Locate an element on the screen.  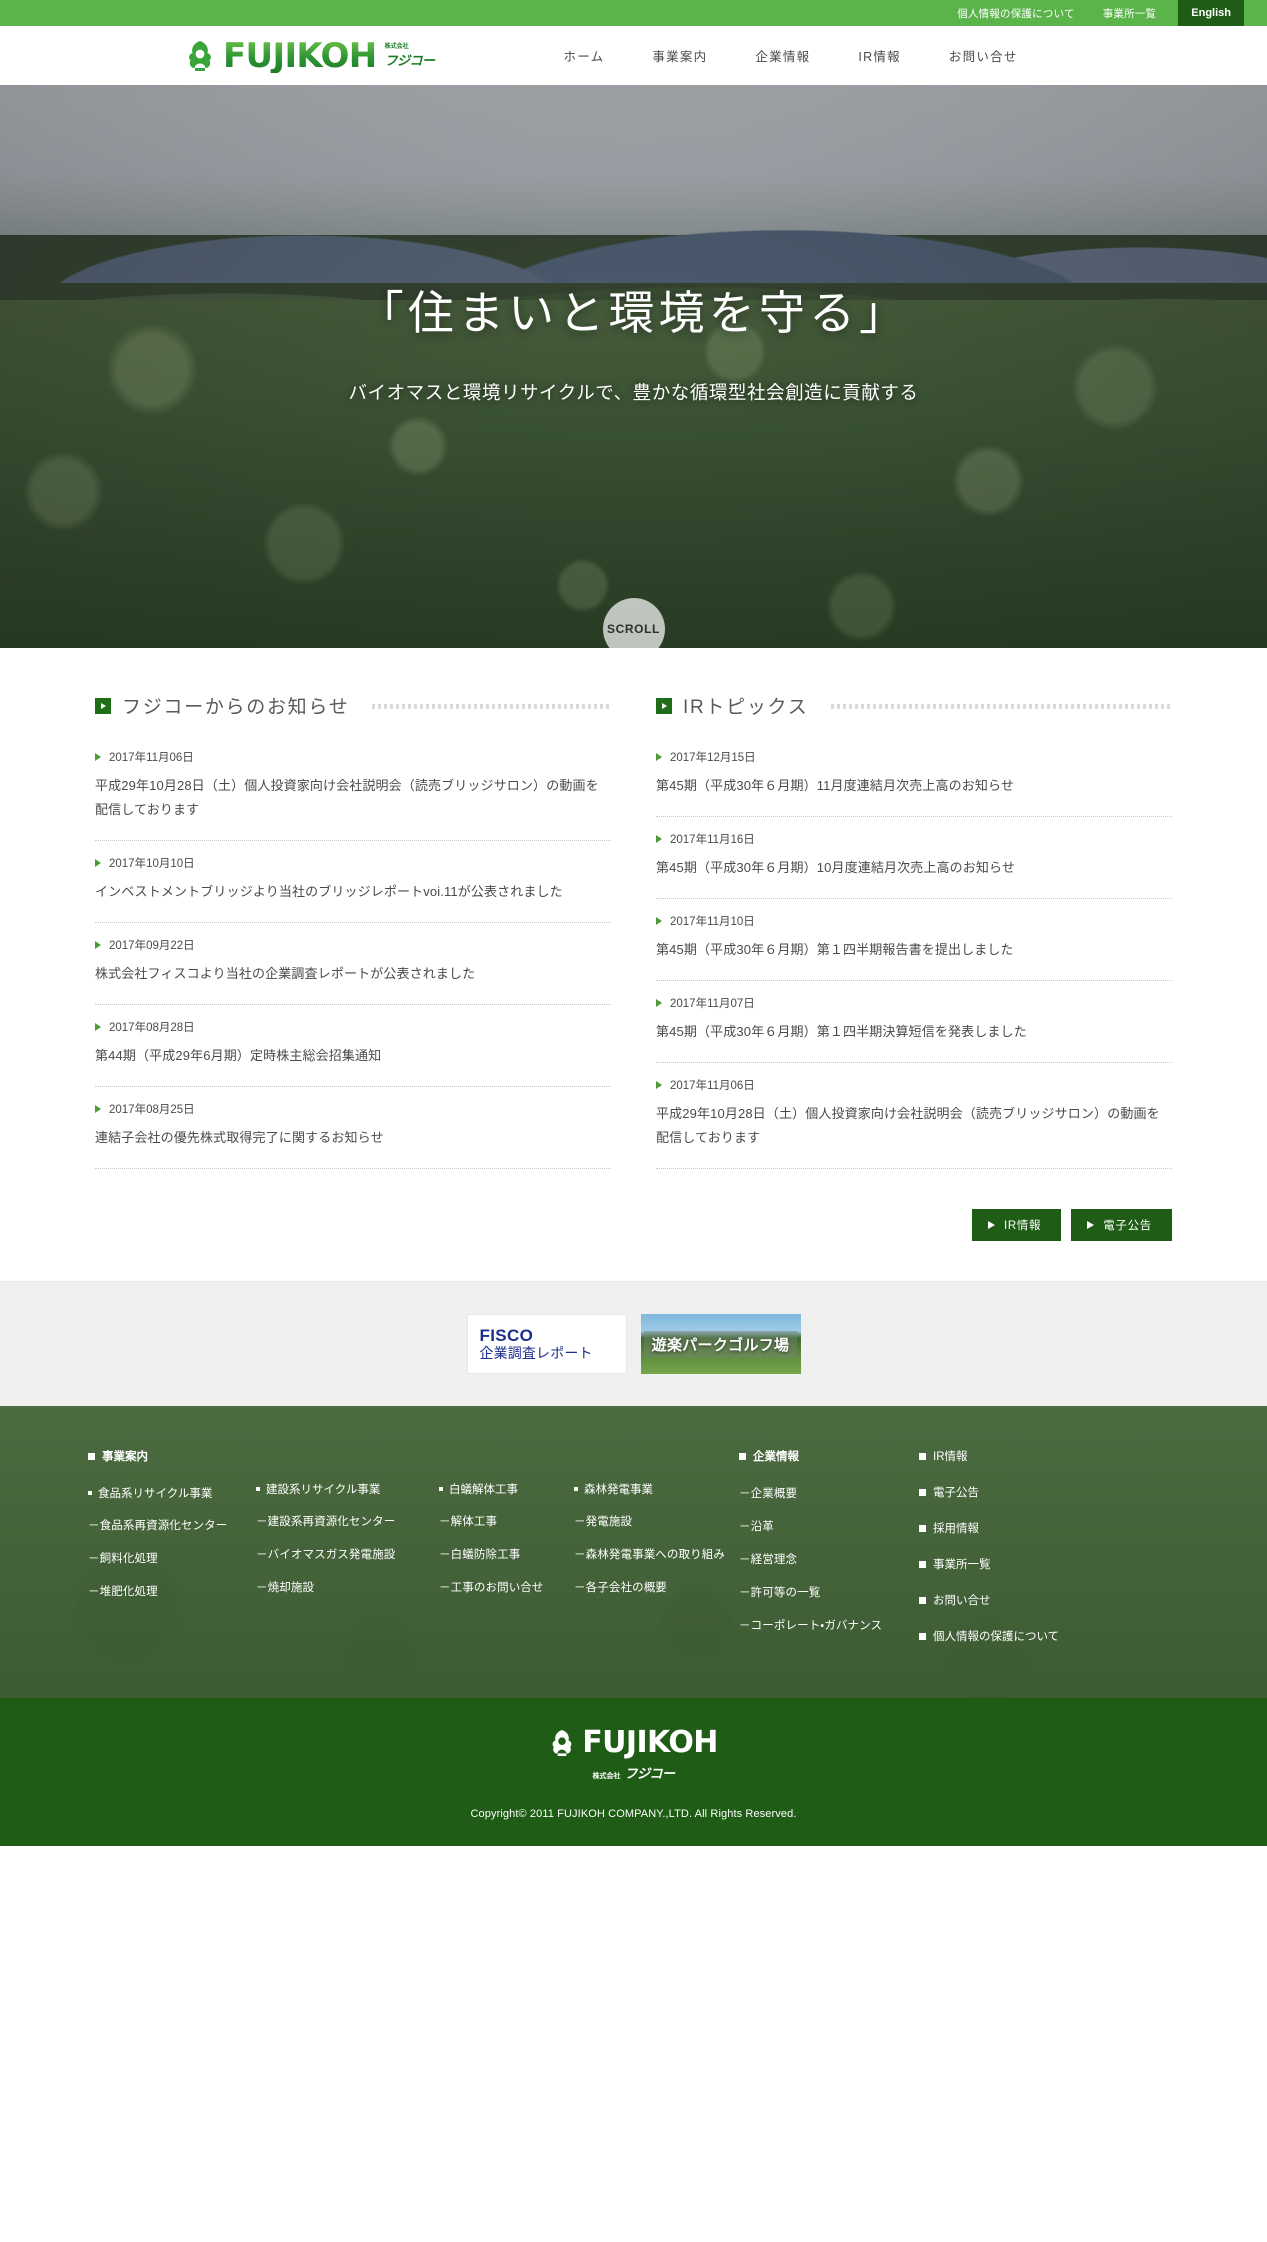
footer-link: －バイオマスガス発電施設 is located at coordinates (338, 1554).